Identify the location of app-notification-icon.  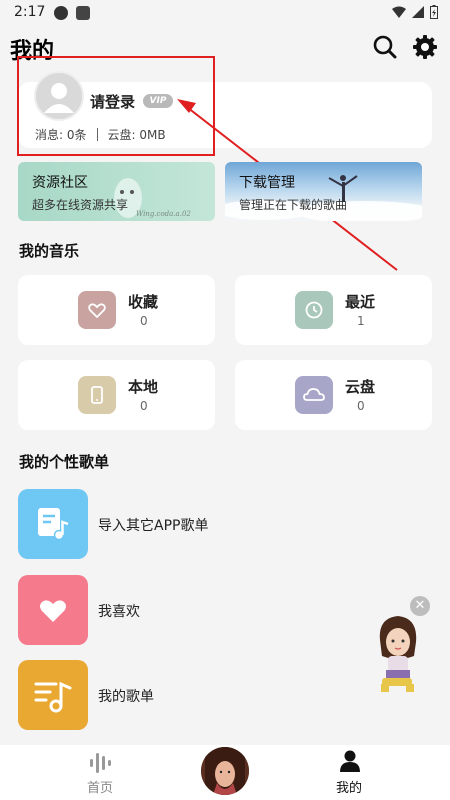
(83, 13).